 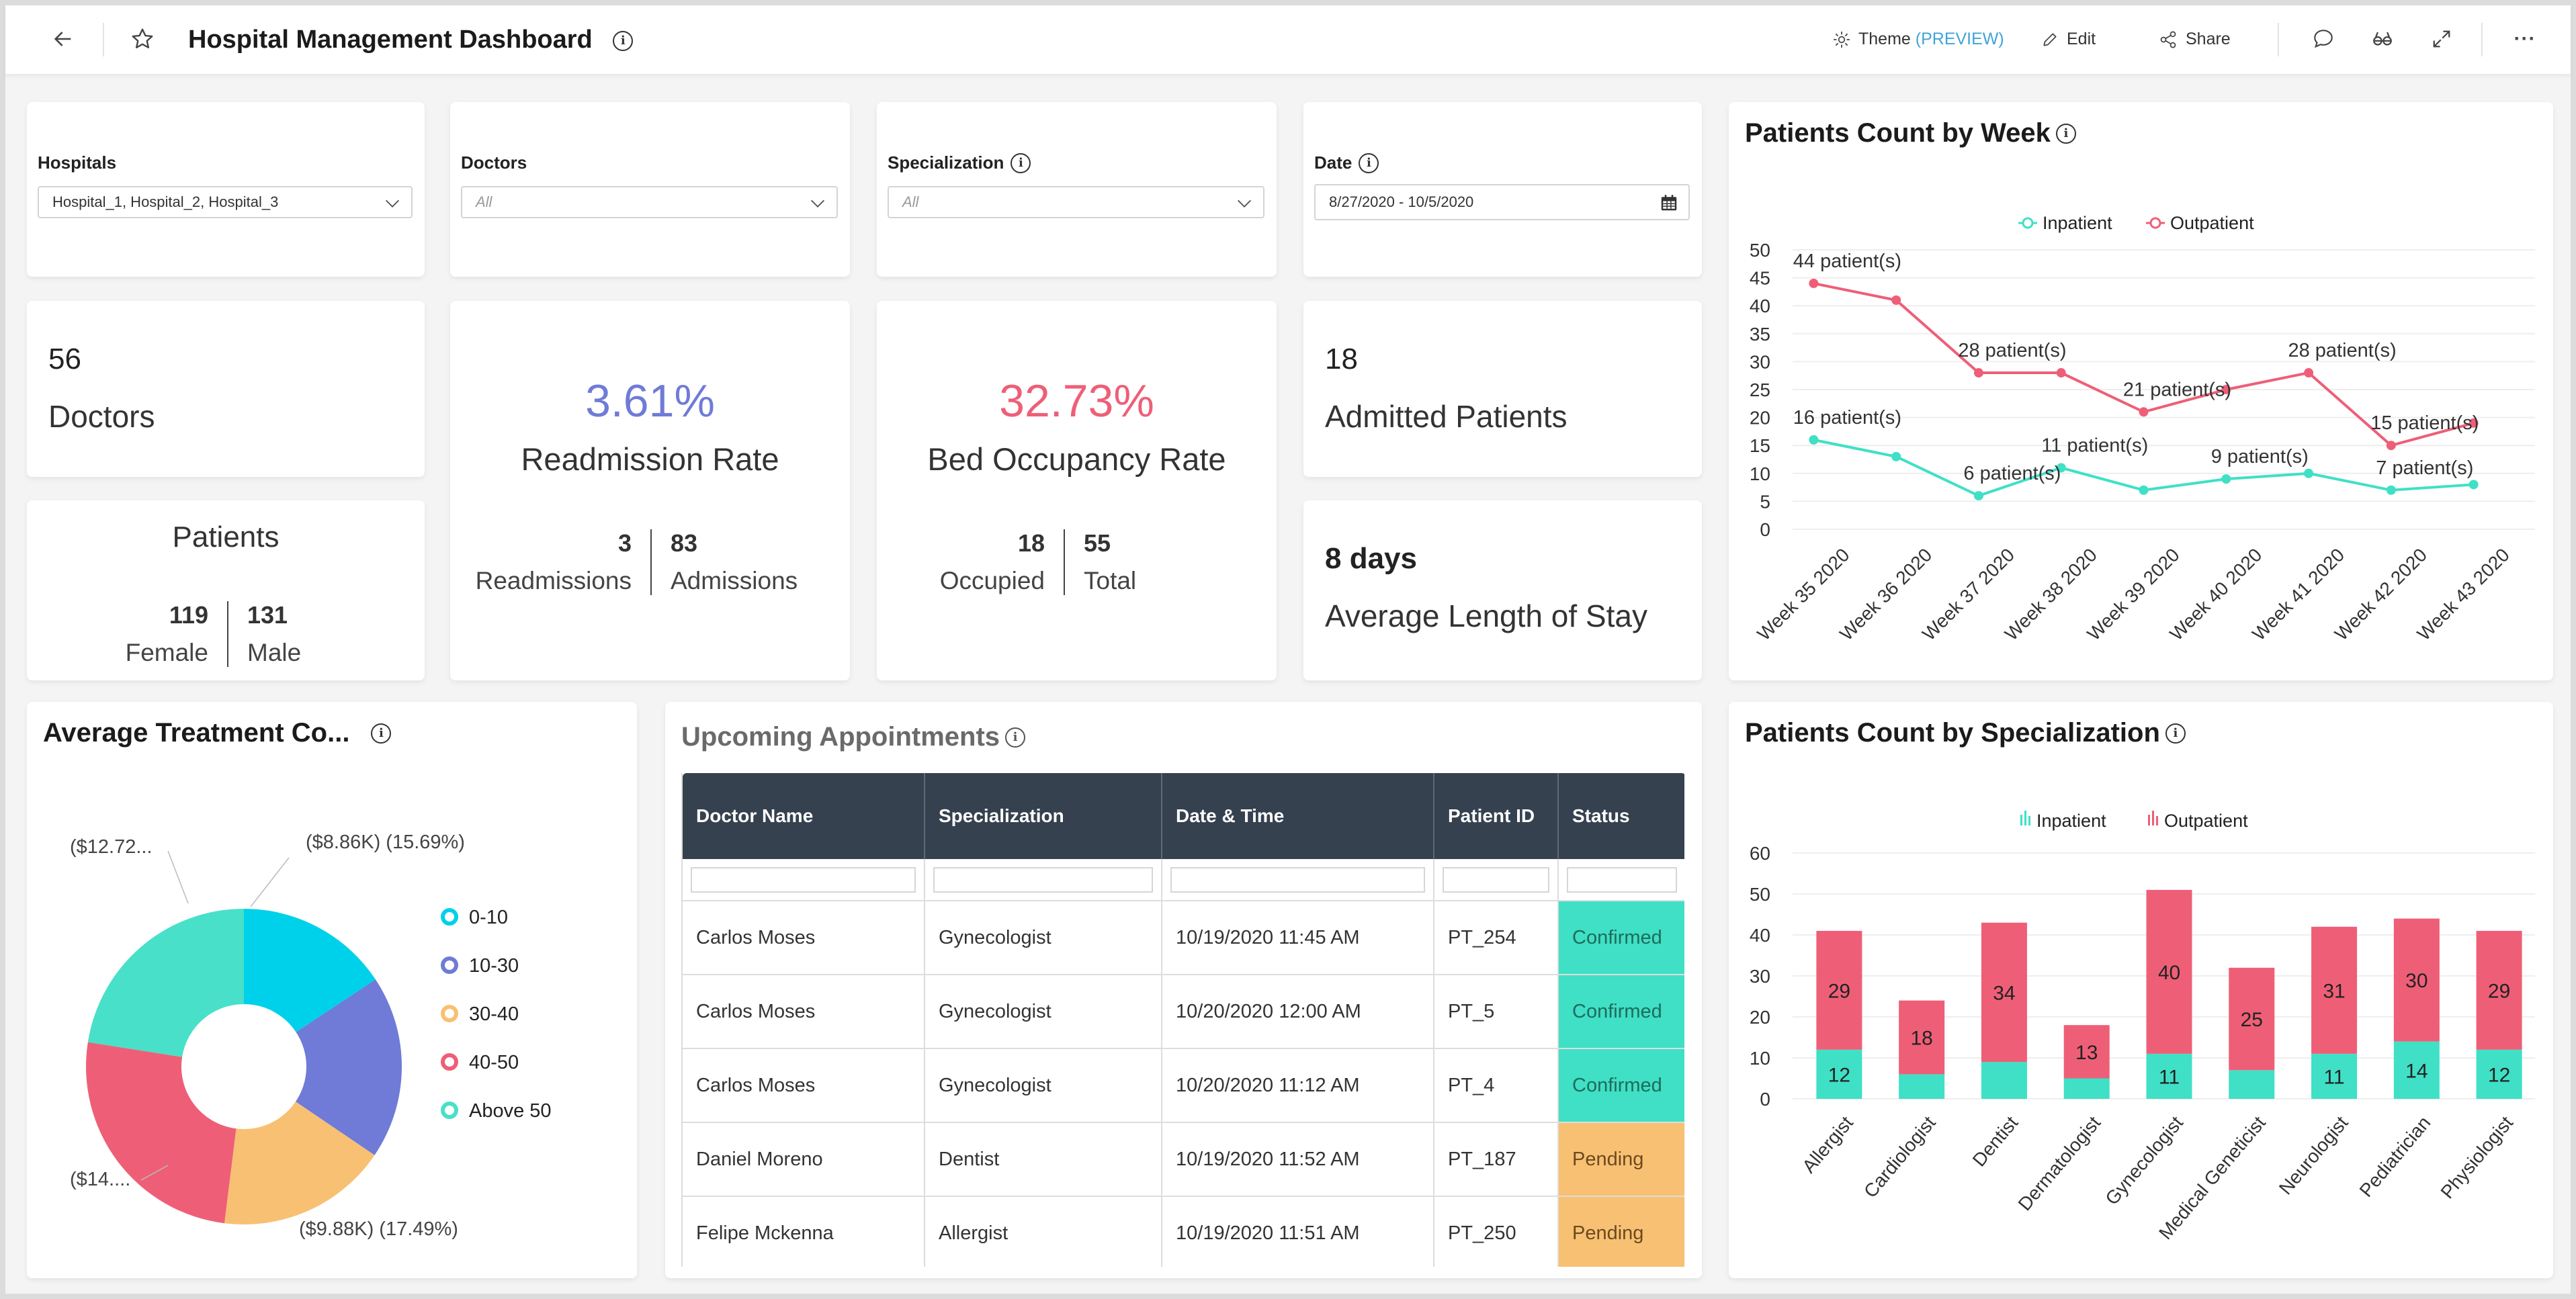 I want to click on doctors-count: 56, so click(x=64, y=359).